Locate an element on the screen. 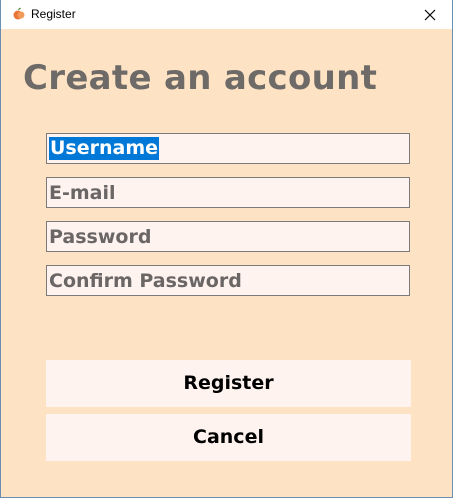 This screenshot has width=453, height=498. email-input is located at coordinates (228, 192).